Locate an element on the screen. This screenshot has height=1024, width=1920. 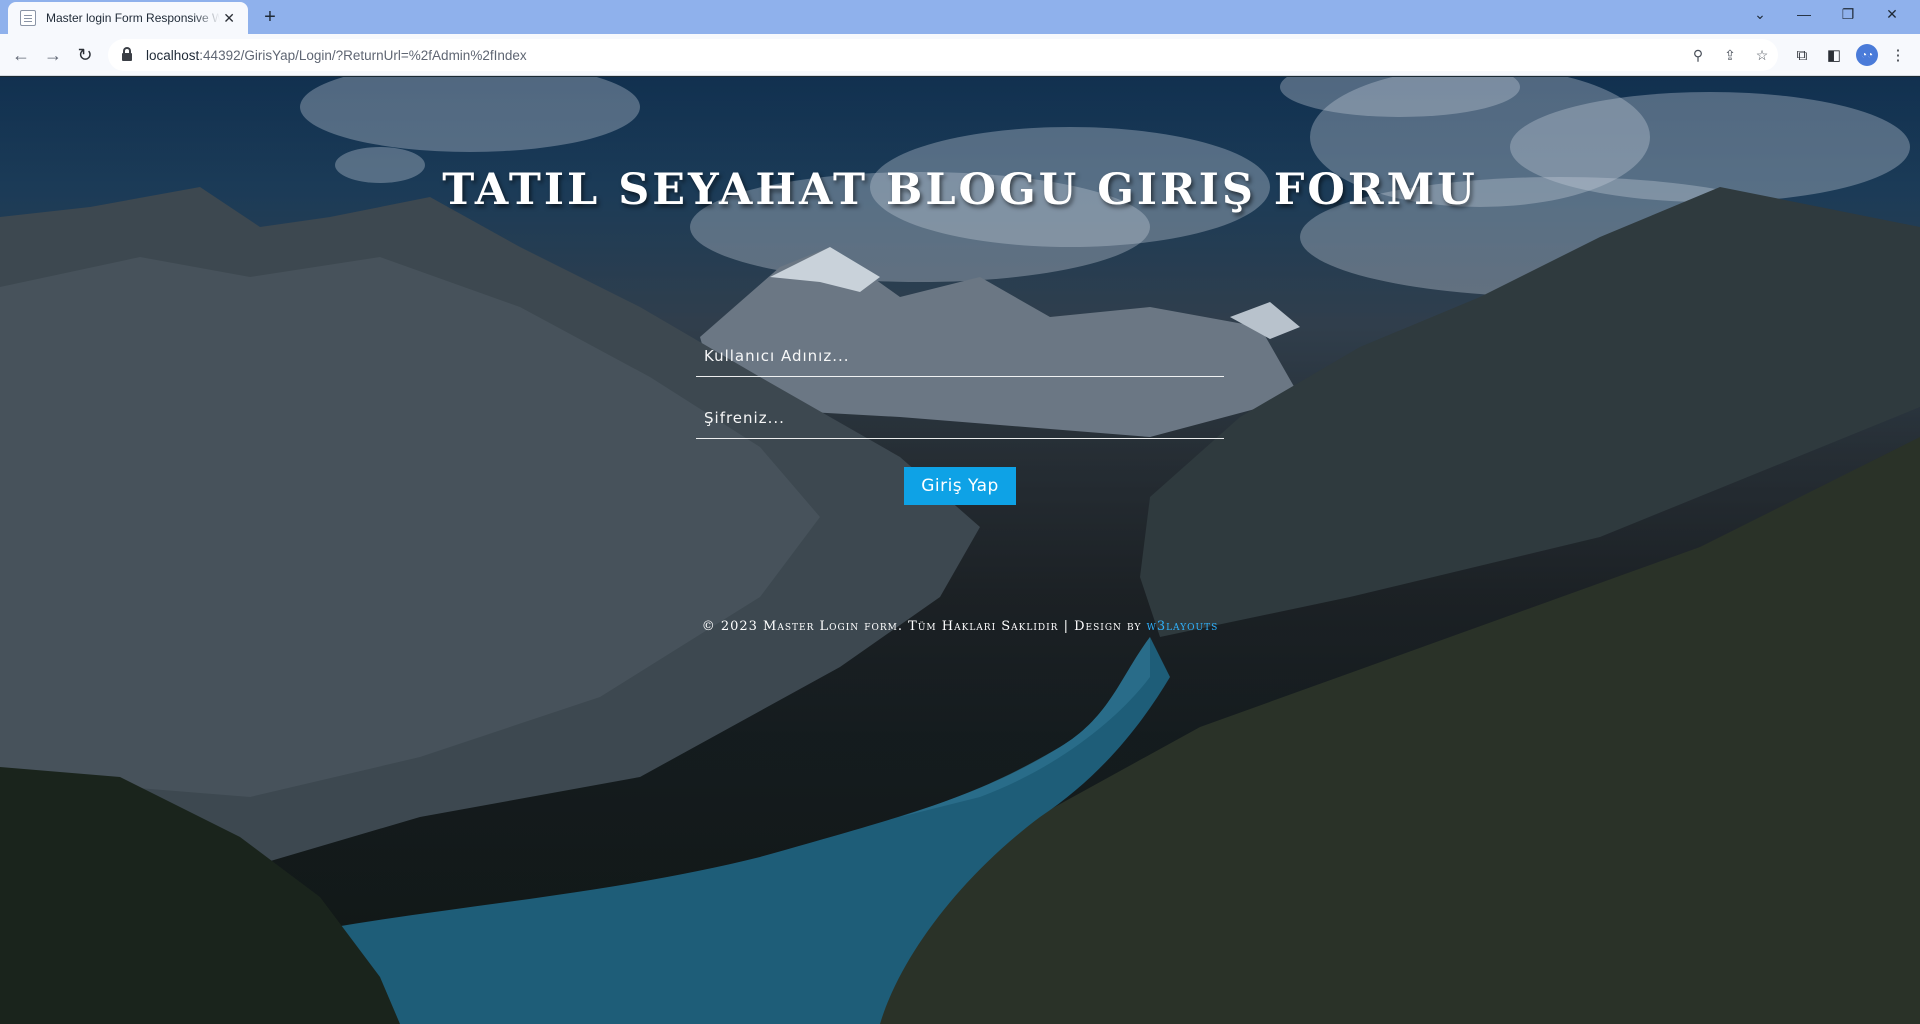
share-icon: ⇪ is located at coordinates (1730, 55).